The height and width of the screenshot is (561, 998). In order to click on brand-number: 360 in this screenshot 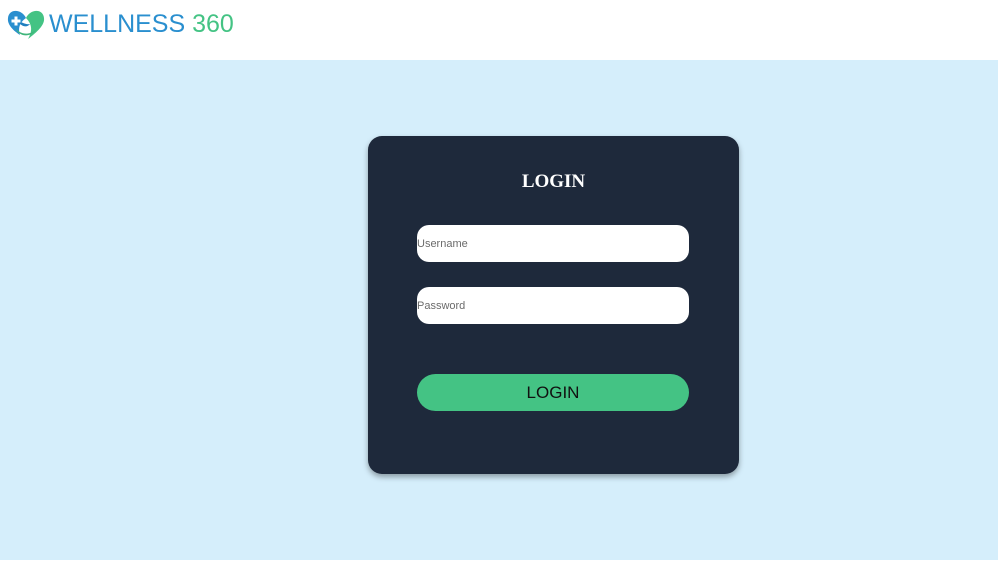, I will do `click(213, 24)`.